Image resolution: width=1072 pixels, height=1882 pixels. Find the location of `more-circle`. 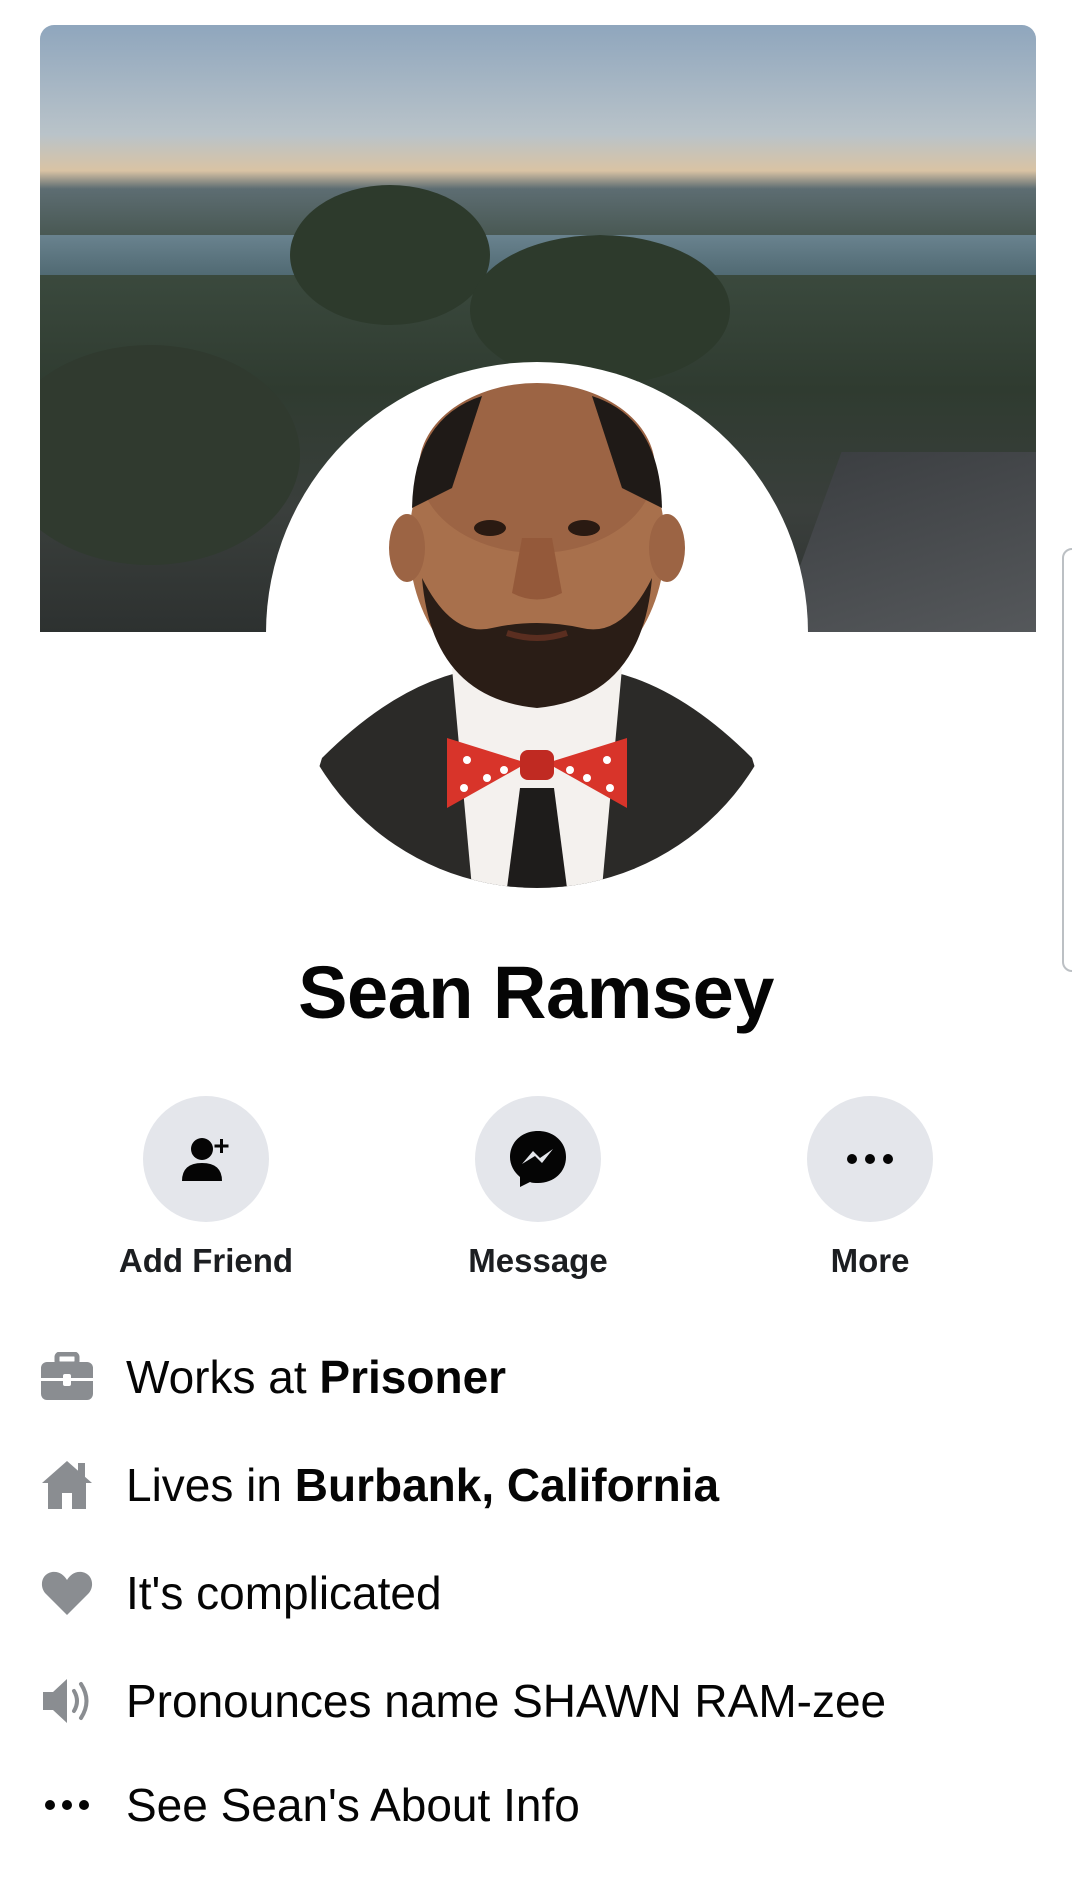

more-circle is located at coordinates (870, 1159).